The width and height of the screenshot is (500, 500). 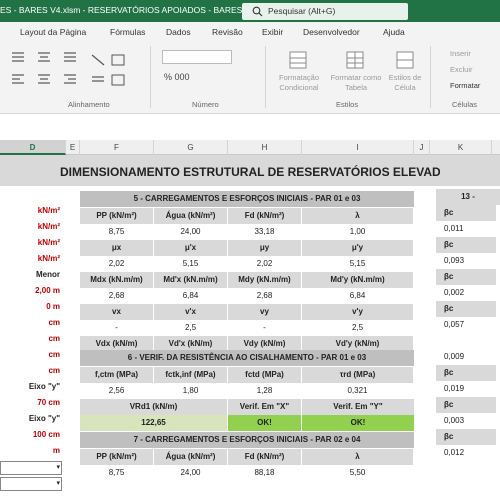 I want to click on column-header-f: F, so click(x=117, y=147).